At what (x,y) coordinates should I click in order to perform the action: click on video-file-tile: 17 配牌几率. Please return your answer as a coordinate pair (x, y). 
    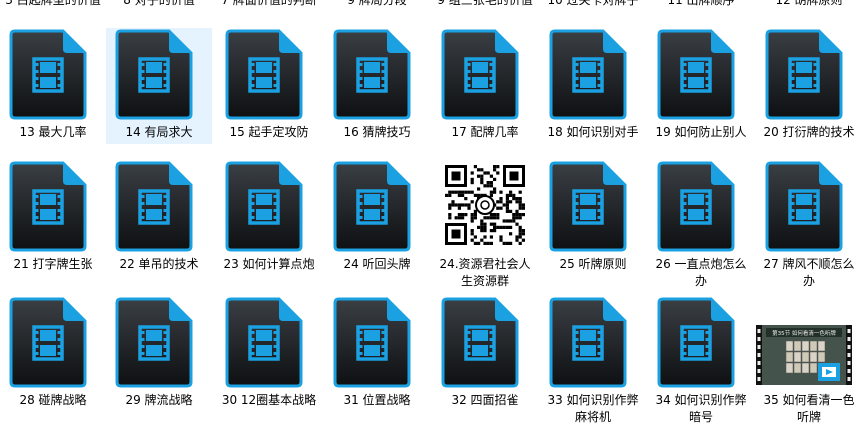
    Looking at the image, I should click on (485, 86).